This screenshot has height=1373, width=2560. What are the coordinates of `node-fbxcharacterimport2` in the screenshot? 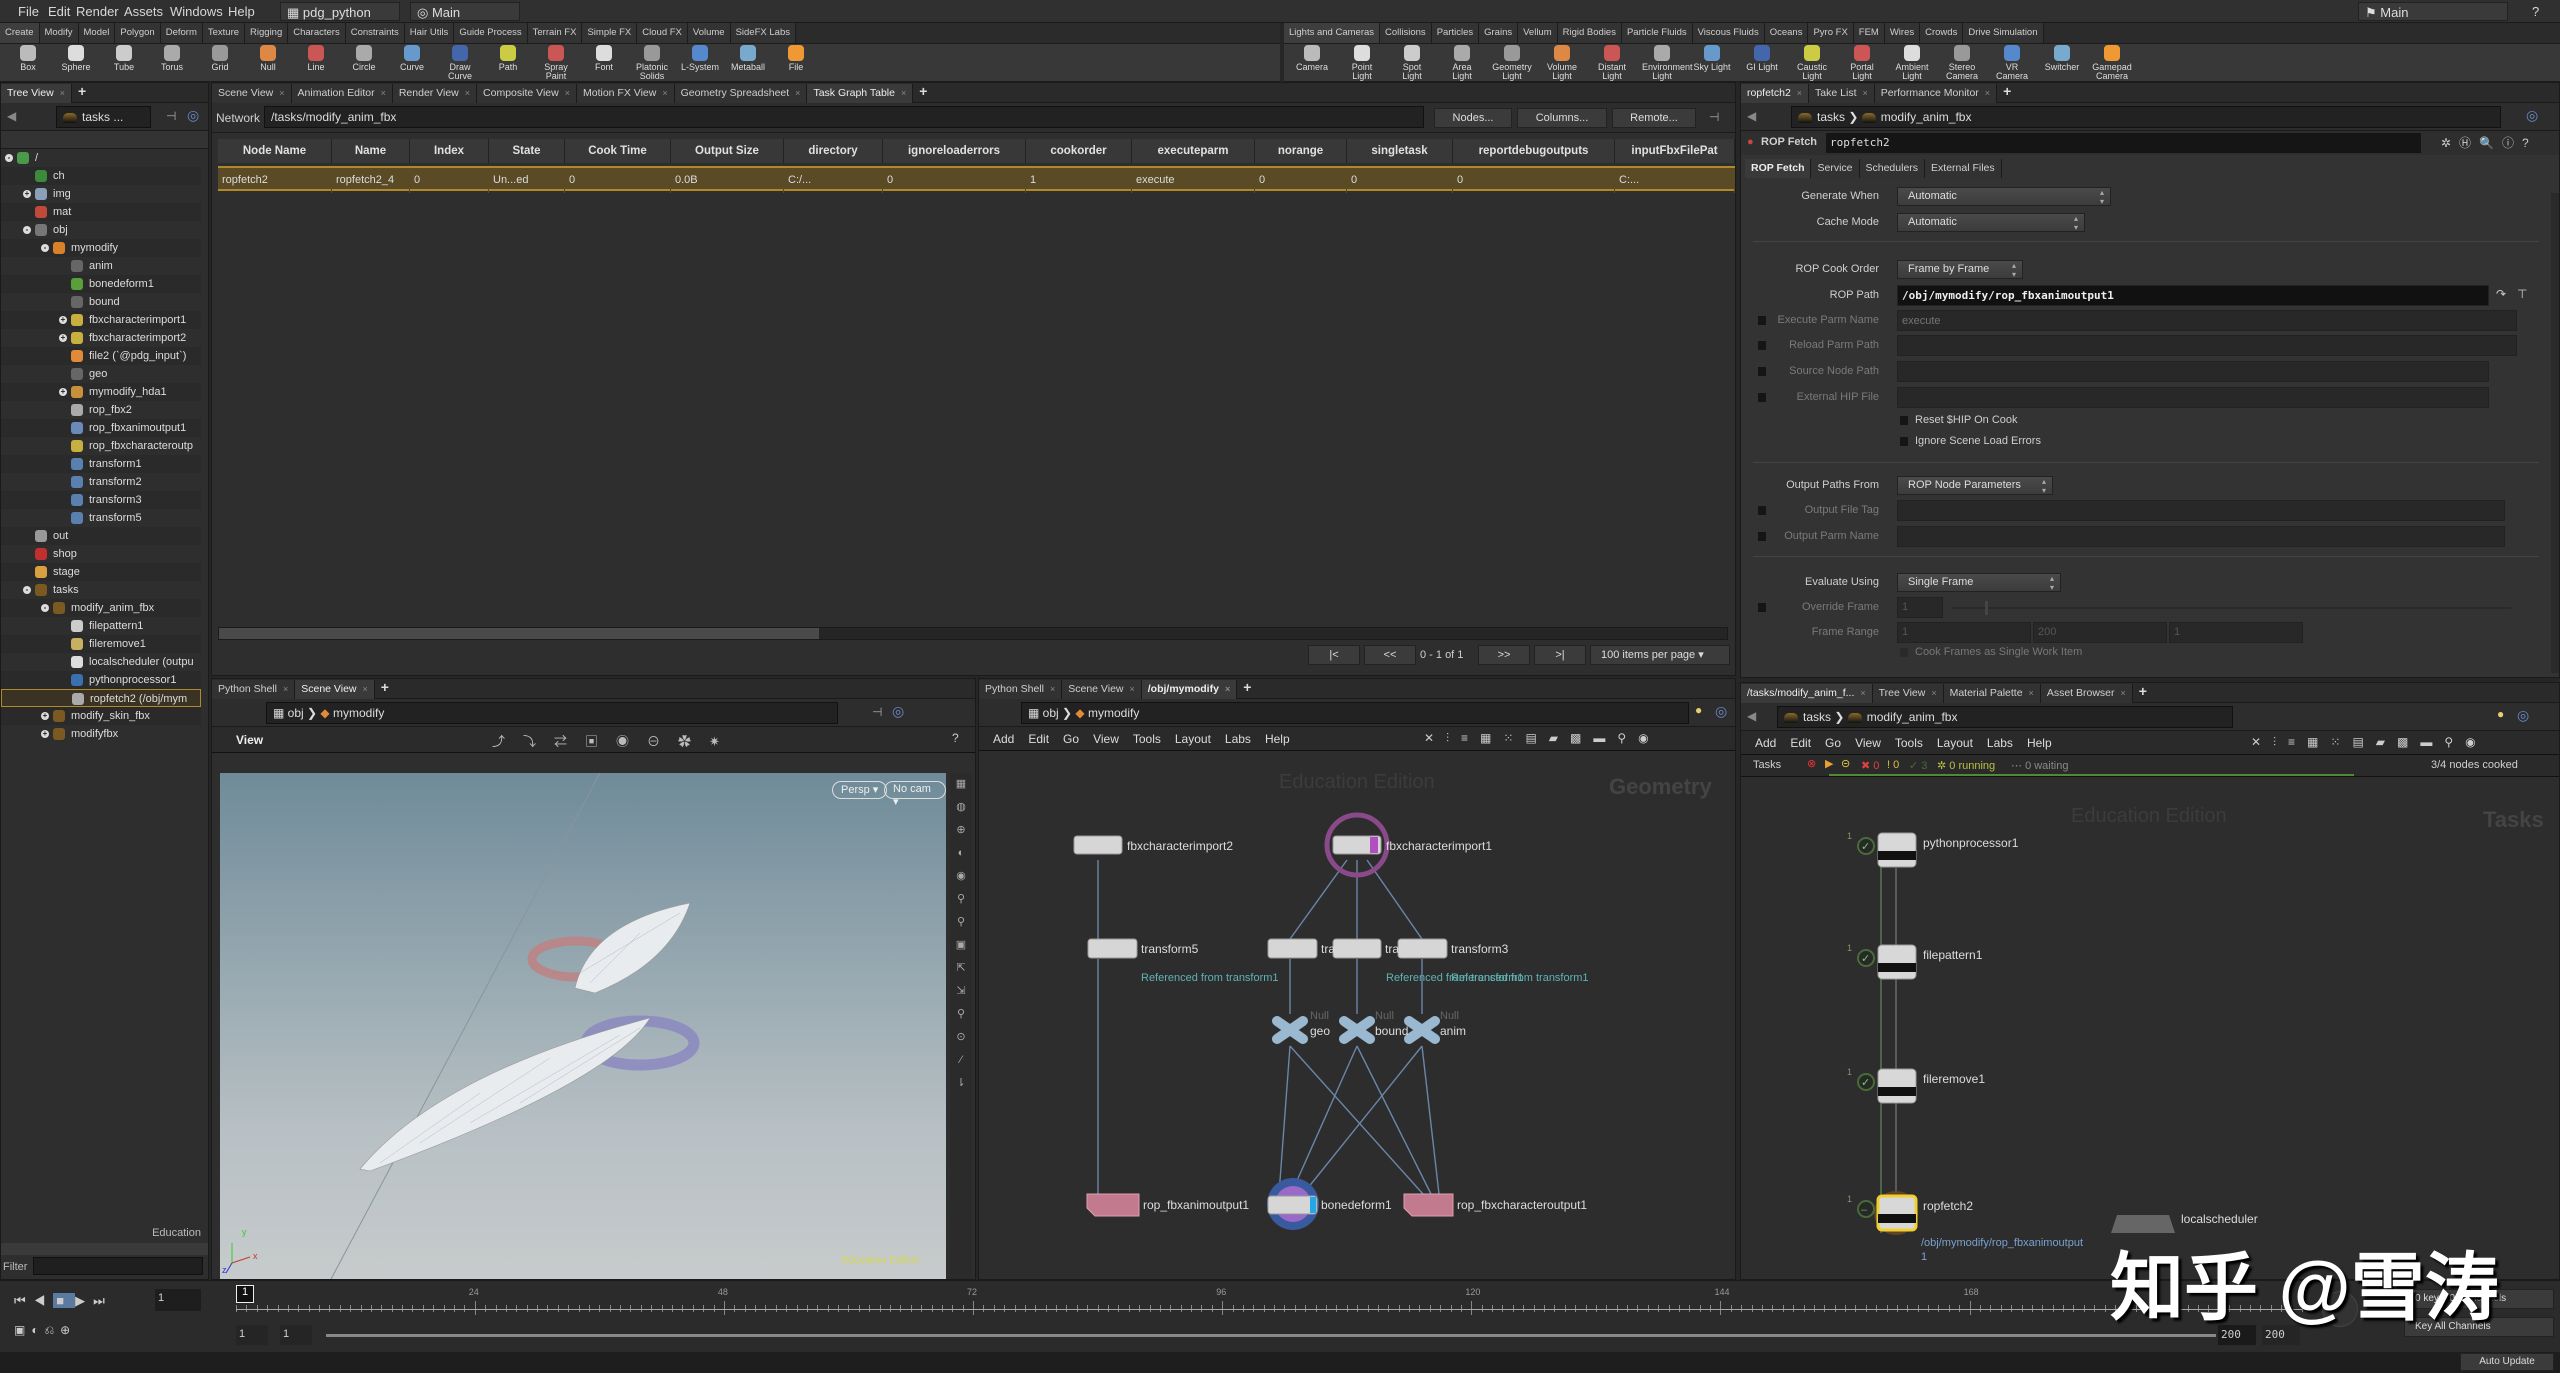 It's located at (1098, 845).